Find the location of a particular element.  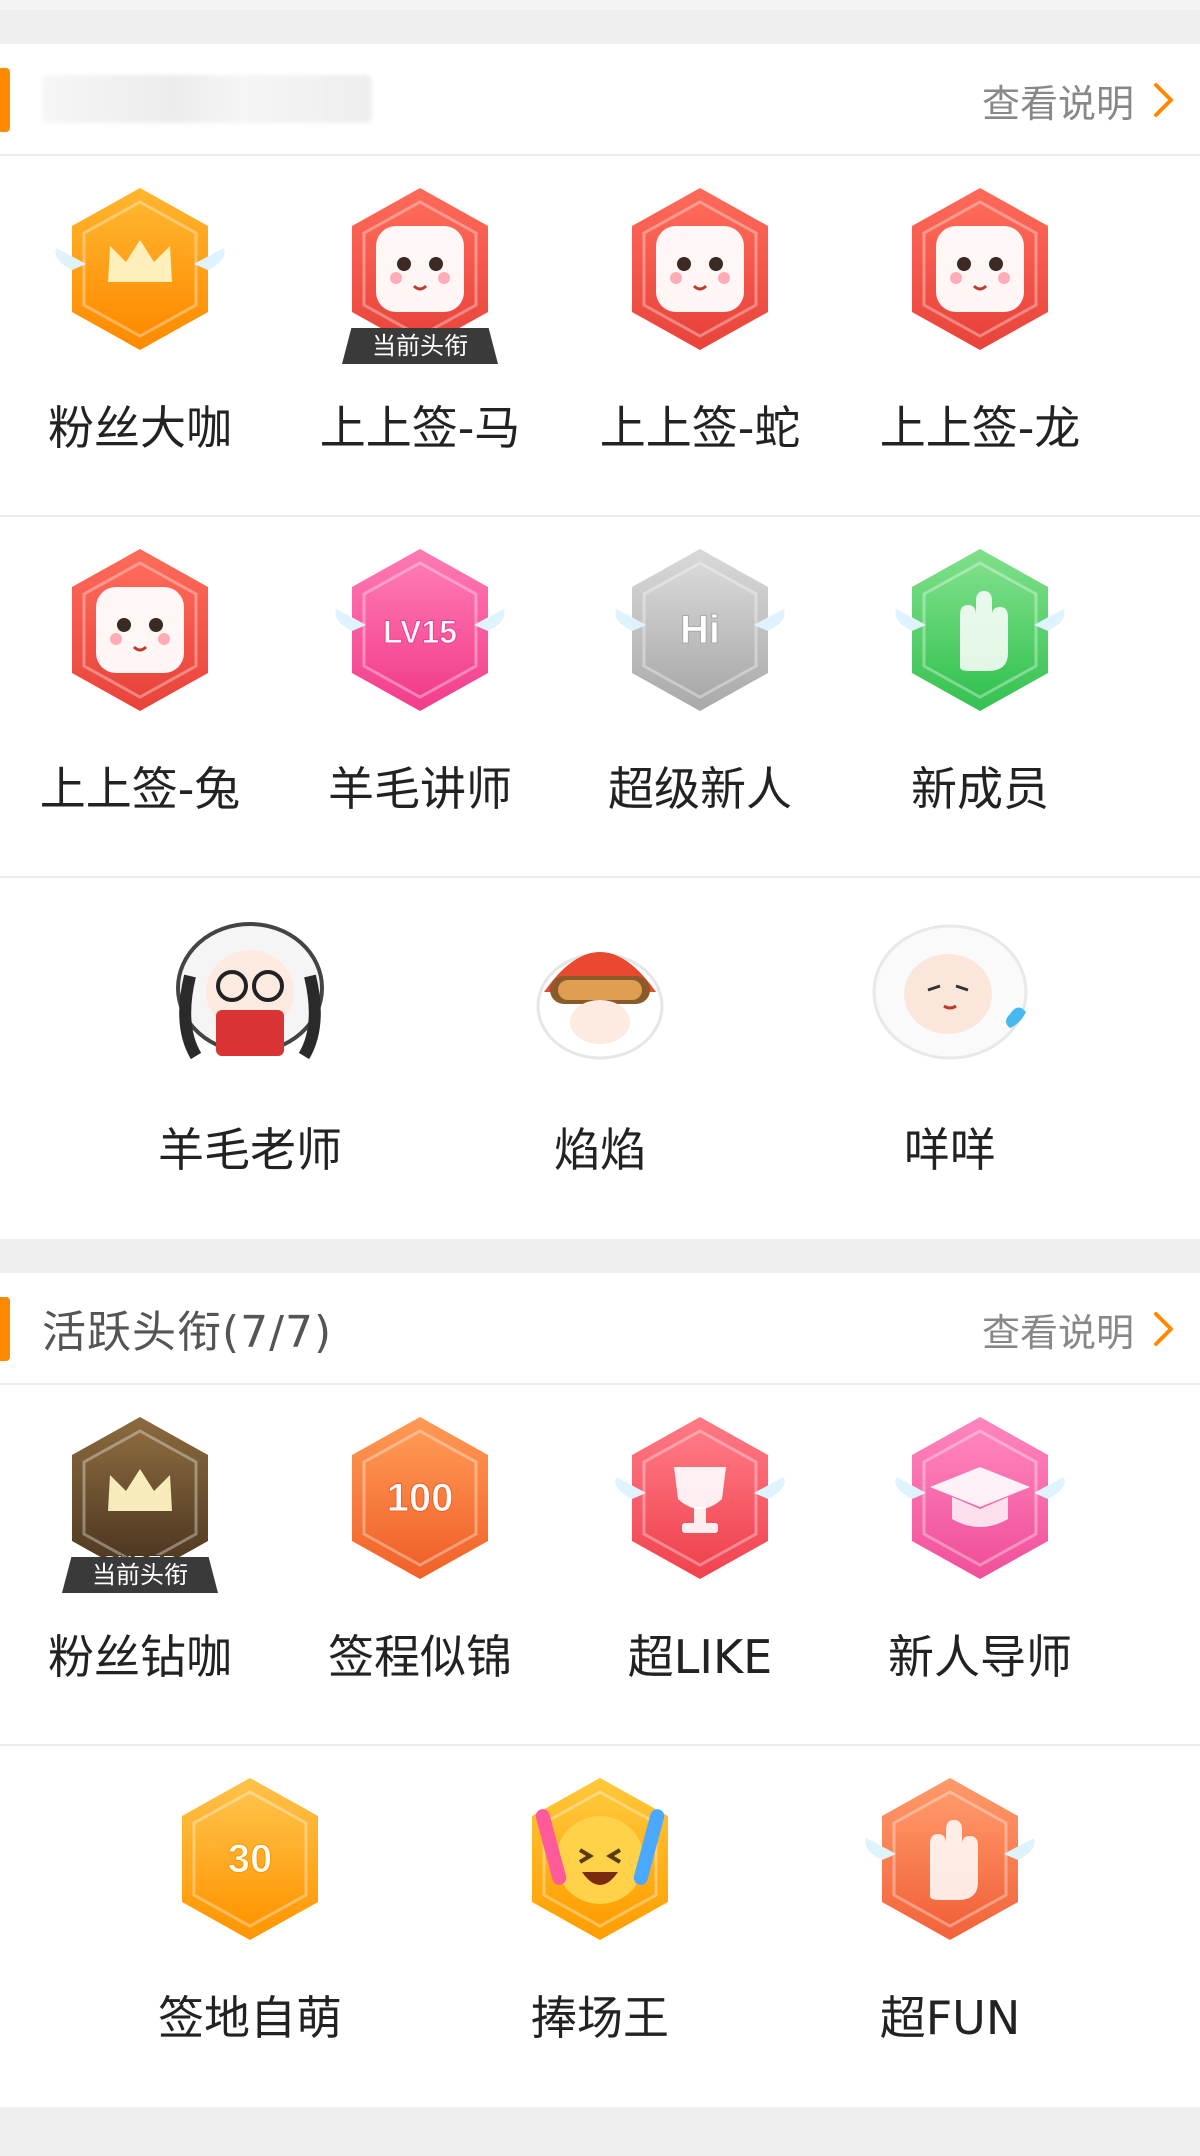

title-badge-item: 新人导师 is located at coordinates (980, 1564).